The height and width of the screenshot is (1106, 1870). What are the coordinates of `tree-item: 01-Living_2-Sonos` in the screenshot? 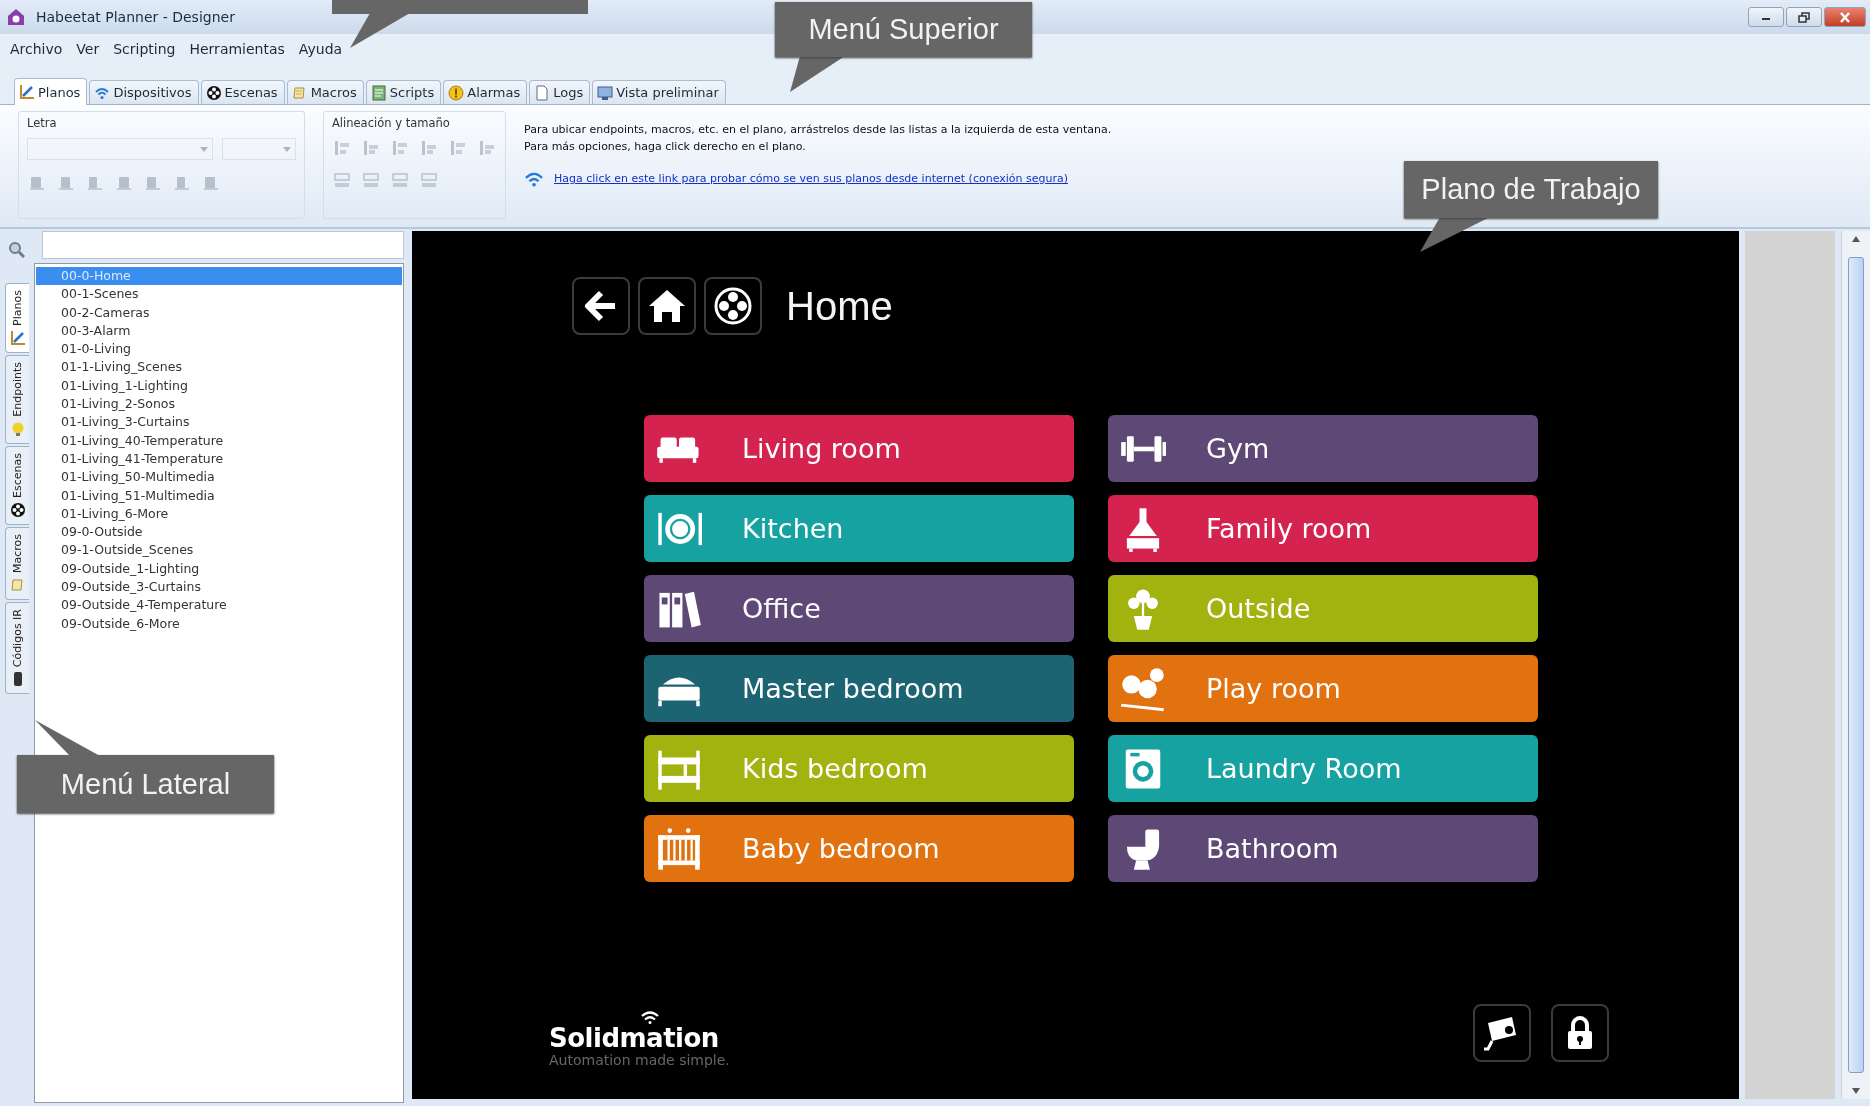 It's located at (219, 404).